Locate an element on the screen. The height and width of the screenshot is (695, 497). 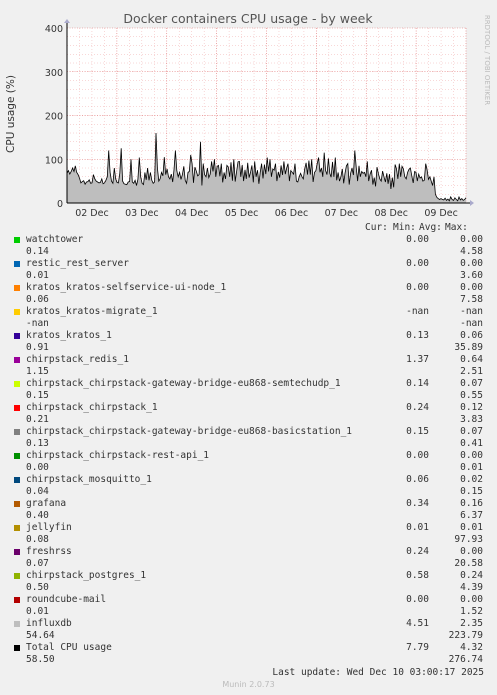
x-tick-label: 04 Dec is located at coordinates (192, 213).